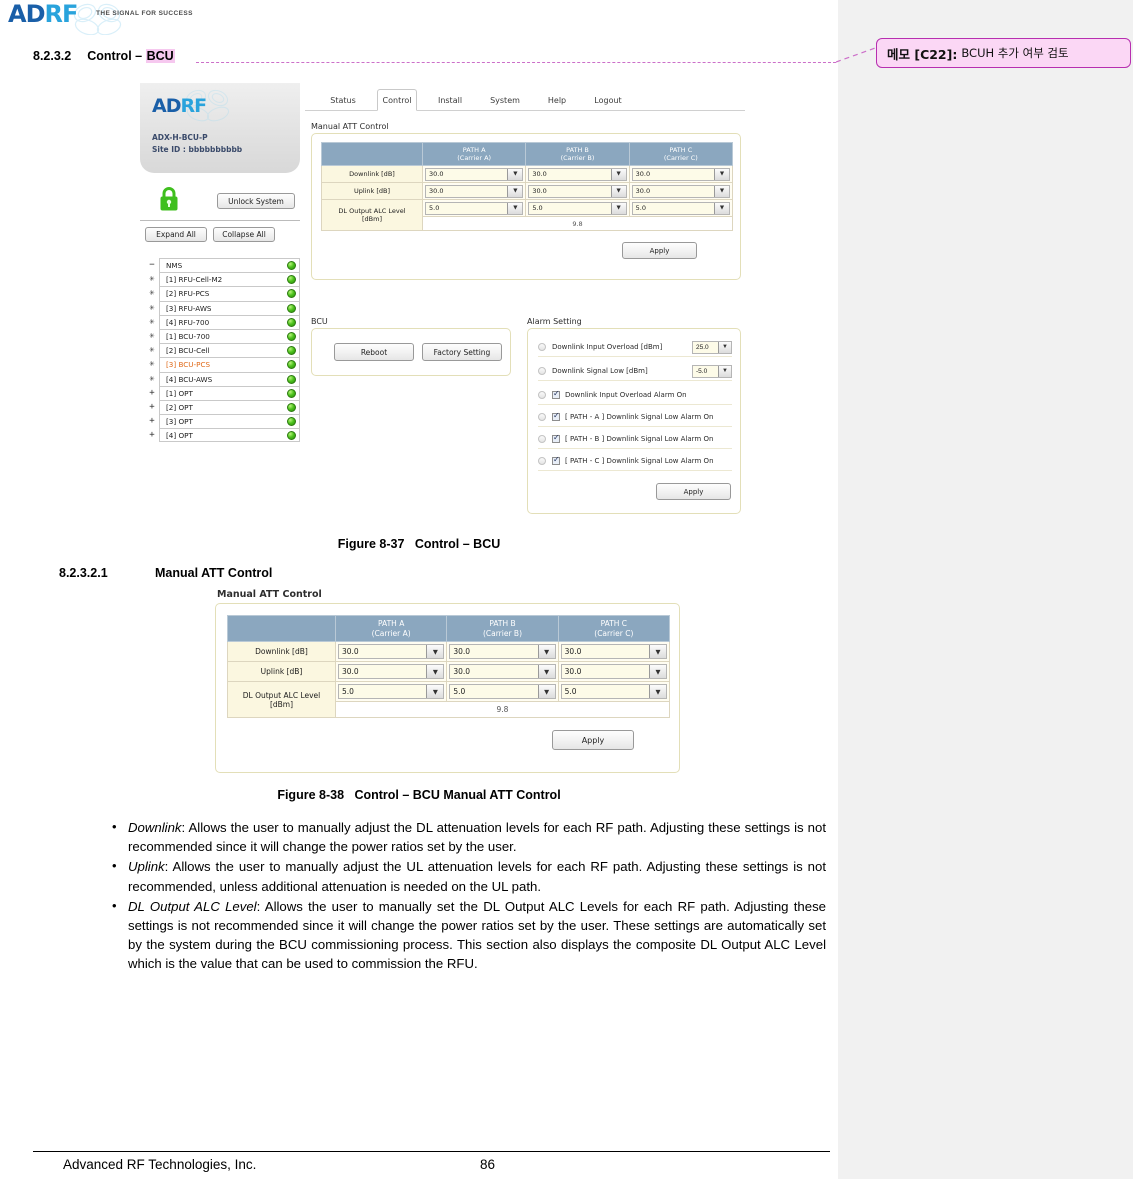 This screenshot has width=1133, height=1179. I want to click on tree-item: ✳ [4] BCU-AWS, so click(222, 378).